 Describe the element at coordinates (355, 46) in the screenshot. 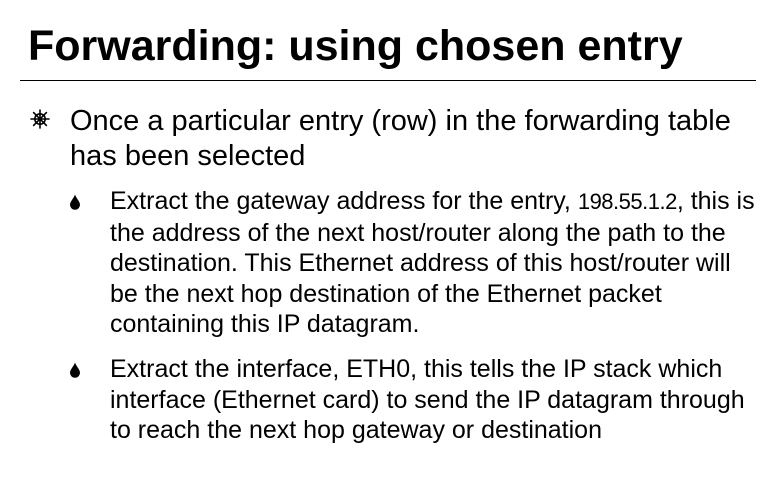

I see `slide-title: Forwarding: using chosen entry` at that location.